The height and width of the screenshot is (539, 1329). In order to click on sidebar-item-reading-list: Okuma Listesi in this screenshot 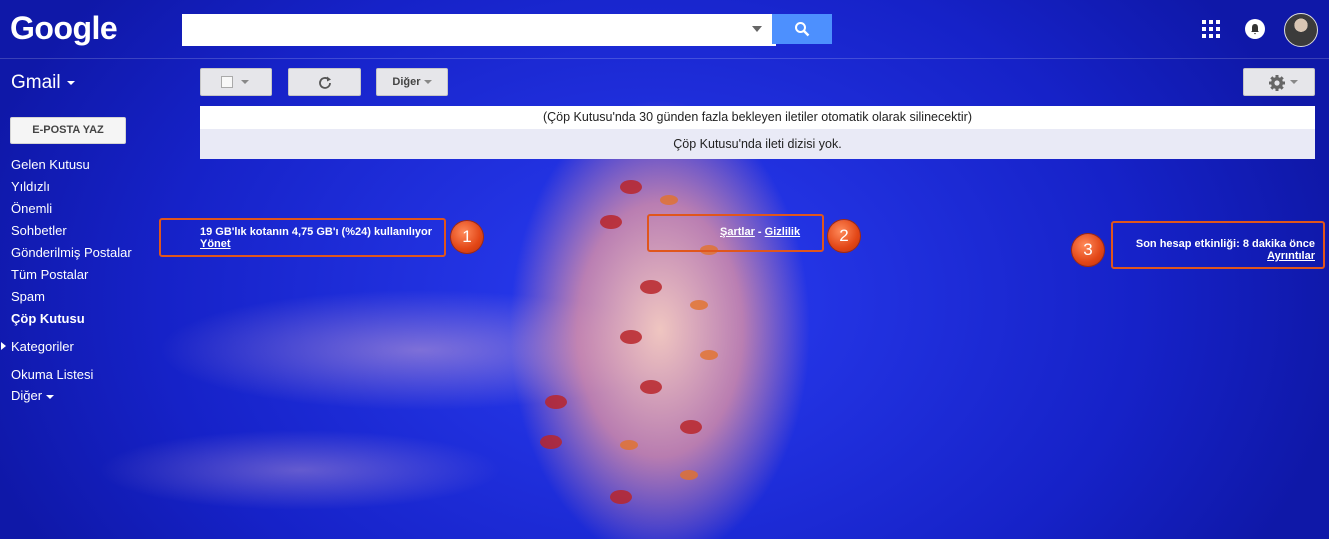, I will do `click(52, 374)`.